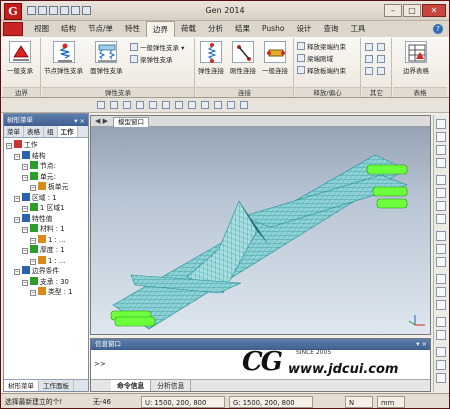 The image size is (450, 409). Describe the element at coordinates (441, 352) in the screenshot. I see `grid-icon` at that location.